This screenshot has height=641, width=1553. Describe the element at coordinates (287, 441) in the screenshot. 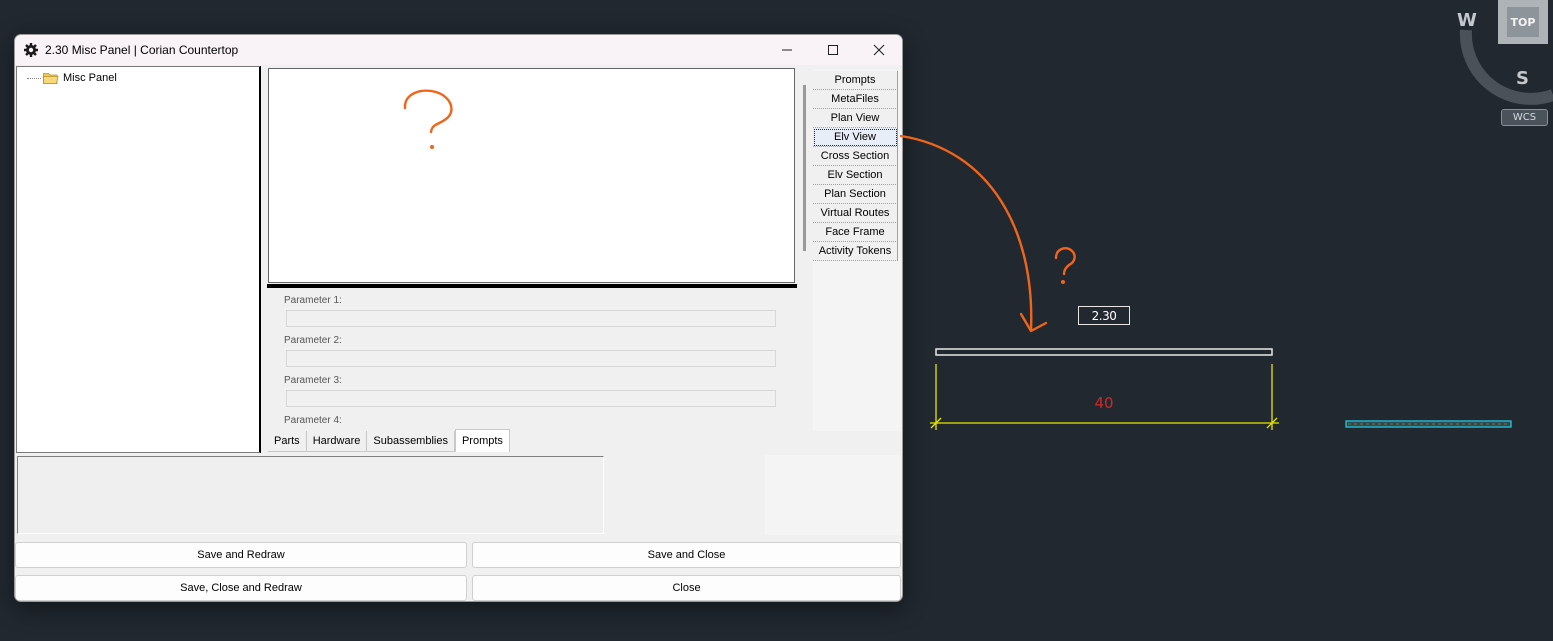

I see `tab-parts: Parts` at that location.